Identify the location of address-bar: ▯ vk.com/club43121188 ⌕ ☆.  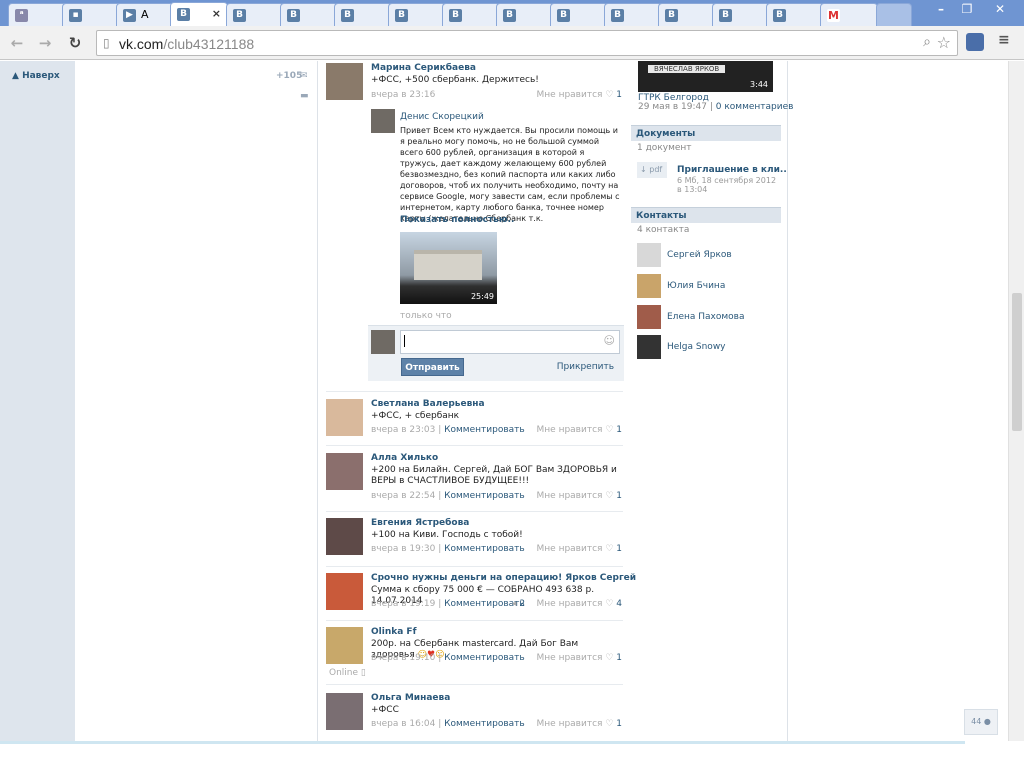
(527, 43).